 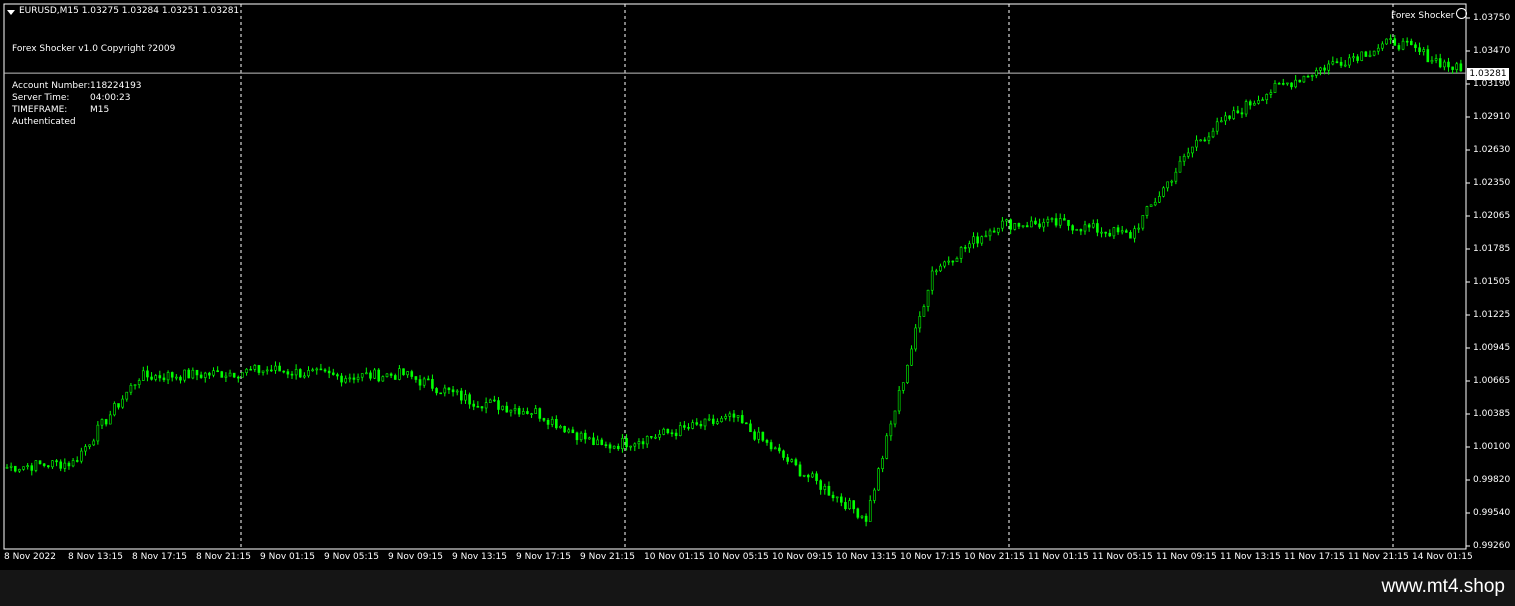 I want to click on time-tick-label: 10 Nov 21:15, so click(x=994, y=557).